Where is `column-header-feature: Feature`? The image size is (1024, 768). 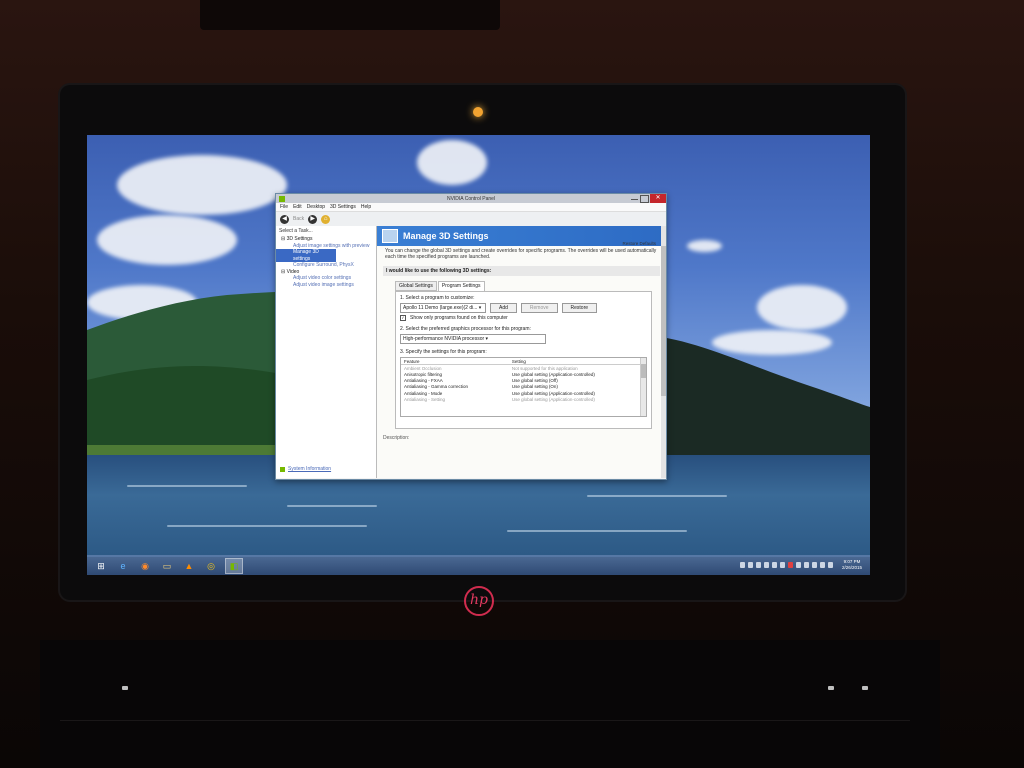
column-header-feature: Feature is located at coordinates (455, 362).